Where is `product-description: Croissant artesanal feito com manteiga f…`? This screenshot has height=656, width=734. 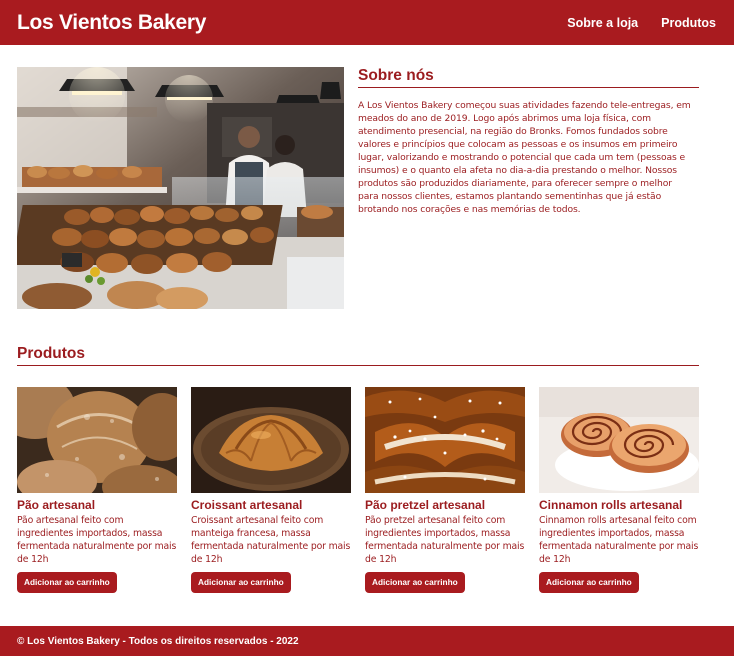
product-description: Croissant artesanal feito com manteiga f… is located at coordinates (271, 540).